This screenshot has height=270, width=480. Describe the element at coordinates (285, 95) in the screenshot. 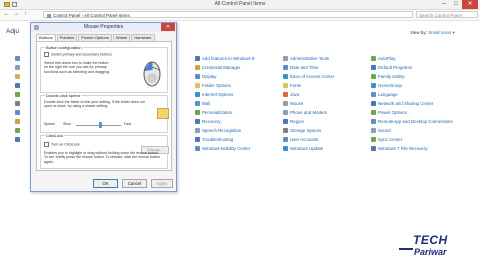

I see `java-icon` at that location.